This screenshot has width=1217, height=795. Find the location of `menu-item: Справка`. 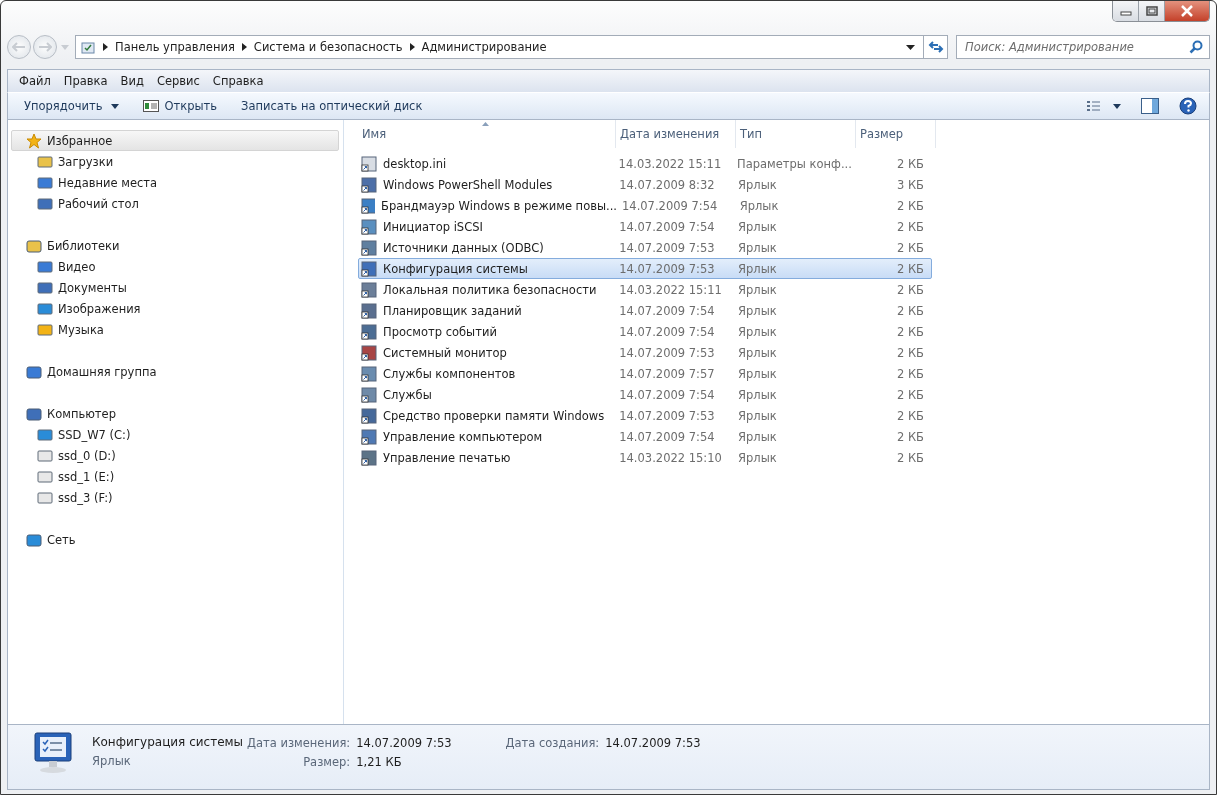

menu-item: Справка is located at coordinates (238, 81).